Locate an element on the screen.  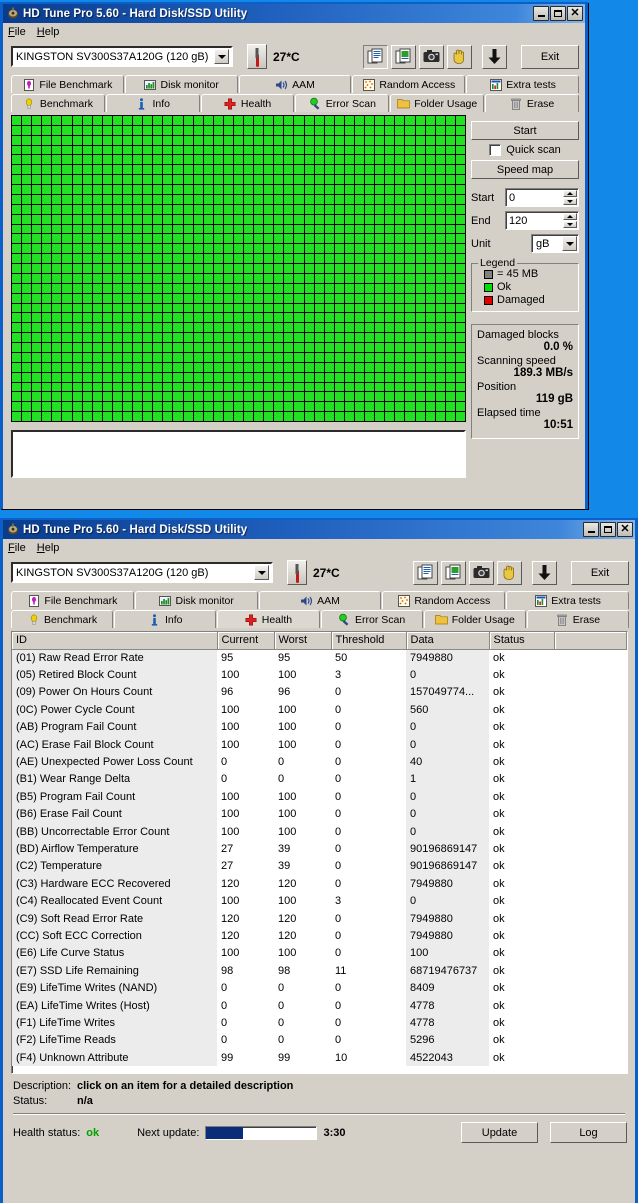
window2-menubar: File Help is located at coordinates (319, 547).